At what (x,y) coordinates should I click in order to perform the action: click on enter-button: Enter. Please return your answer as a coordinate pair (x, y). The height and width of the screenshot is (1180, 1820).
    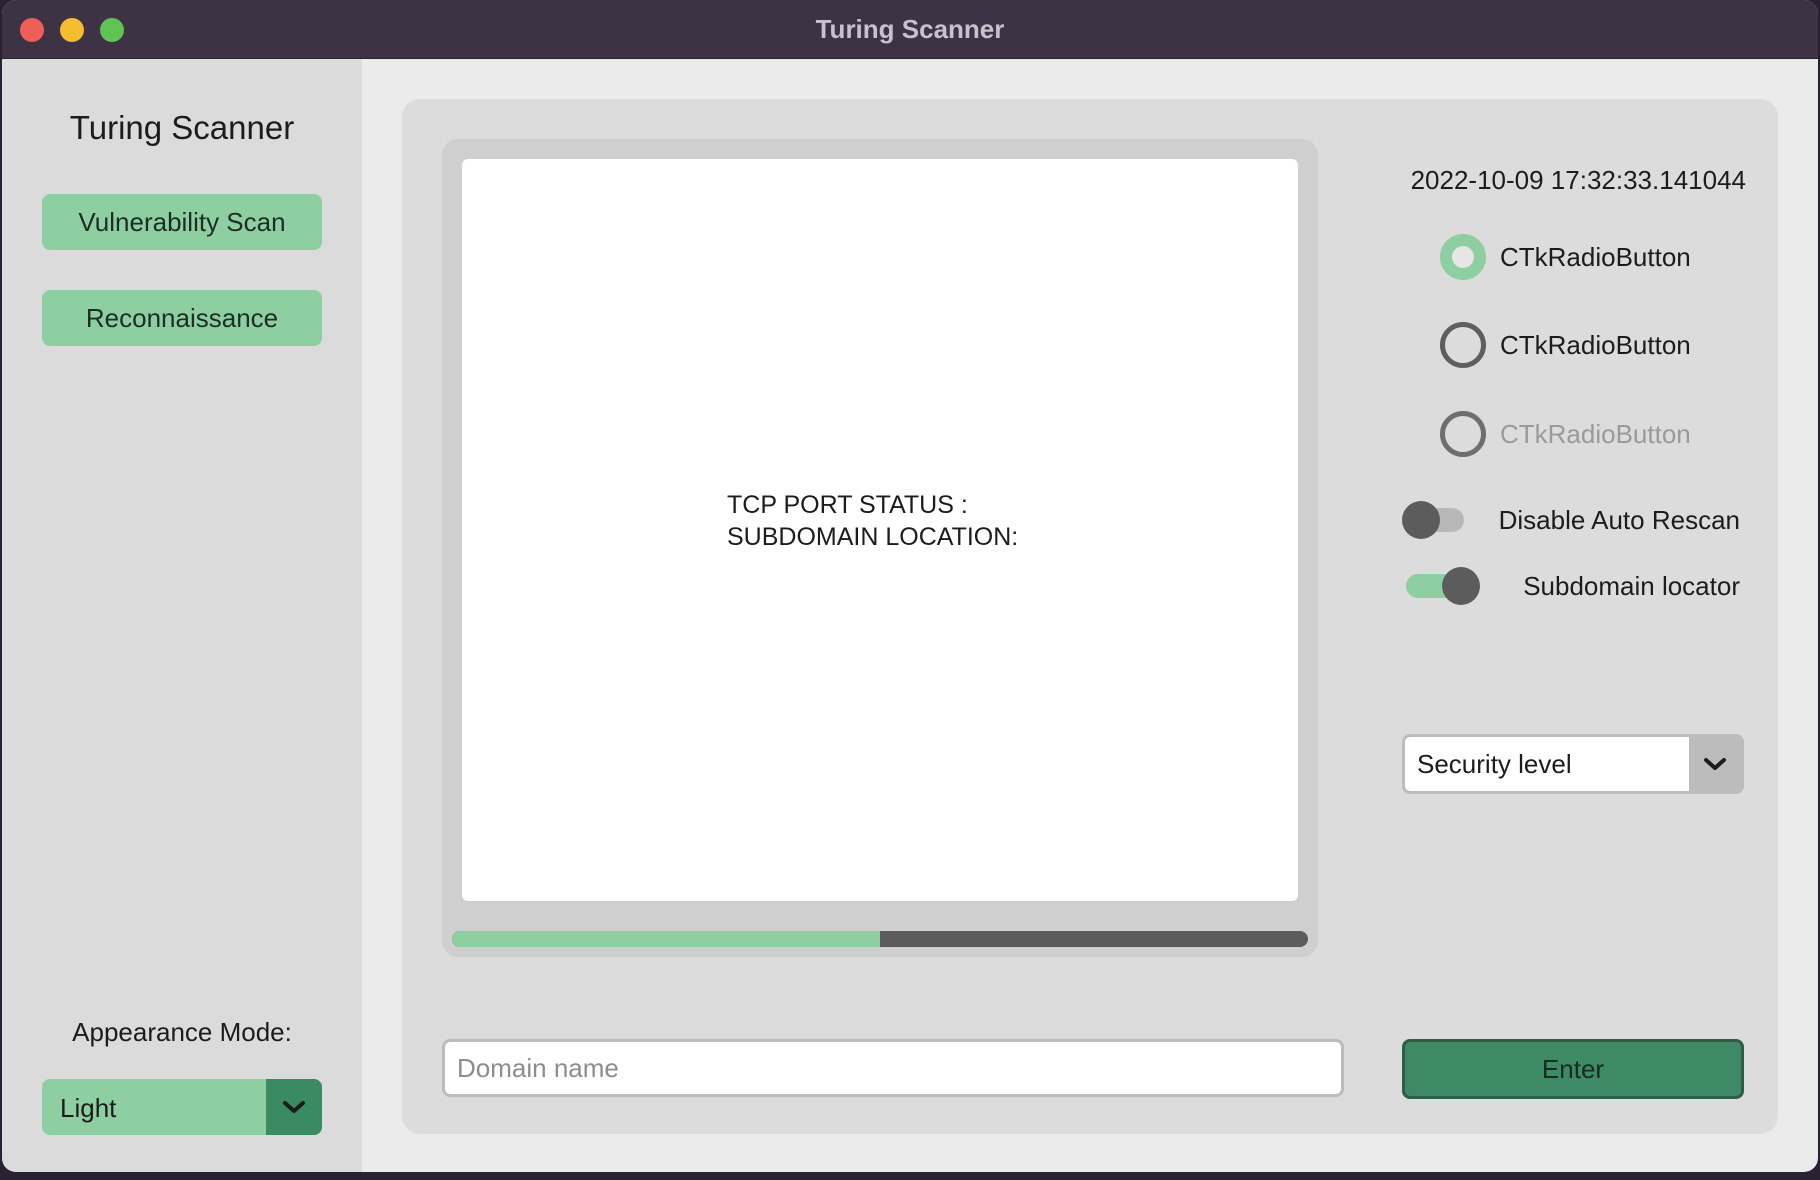
    Looking at the image, I should click on (1573, 1069).